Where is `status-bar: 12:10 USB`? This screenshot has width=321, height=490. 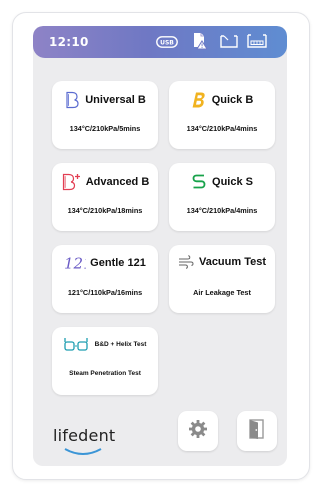 status-bar: 12:10 USB is located at coordinates (160, 42).